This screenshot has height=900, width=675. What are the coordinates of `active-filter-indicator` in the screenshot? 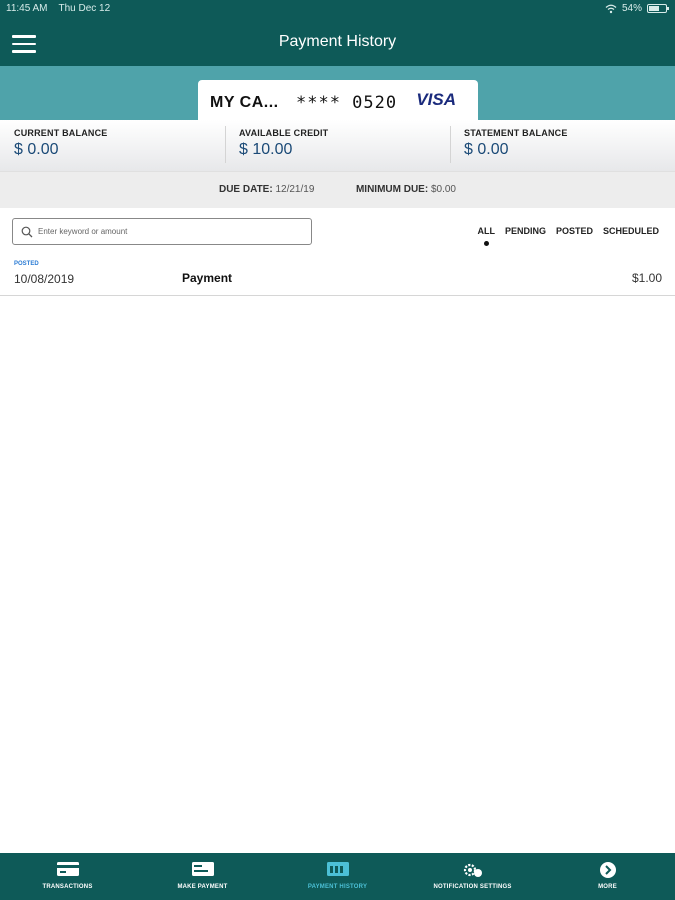 It's located at (486, 243).